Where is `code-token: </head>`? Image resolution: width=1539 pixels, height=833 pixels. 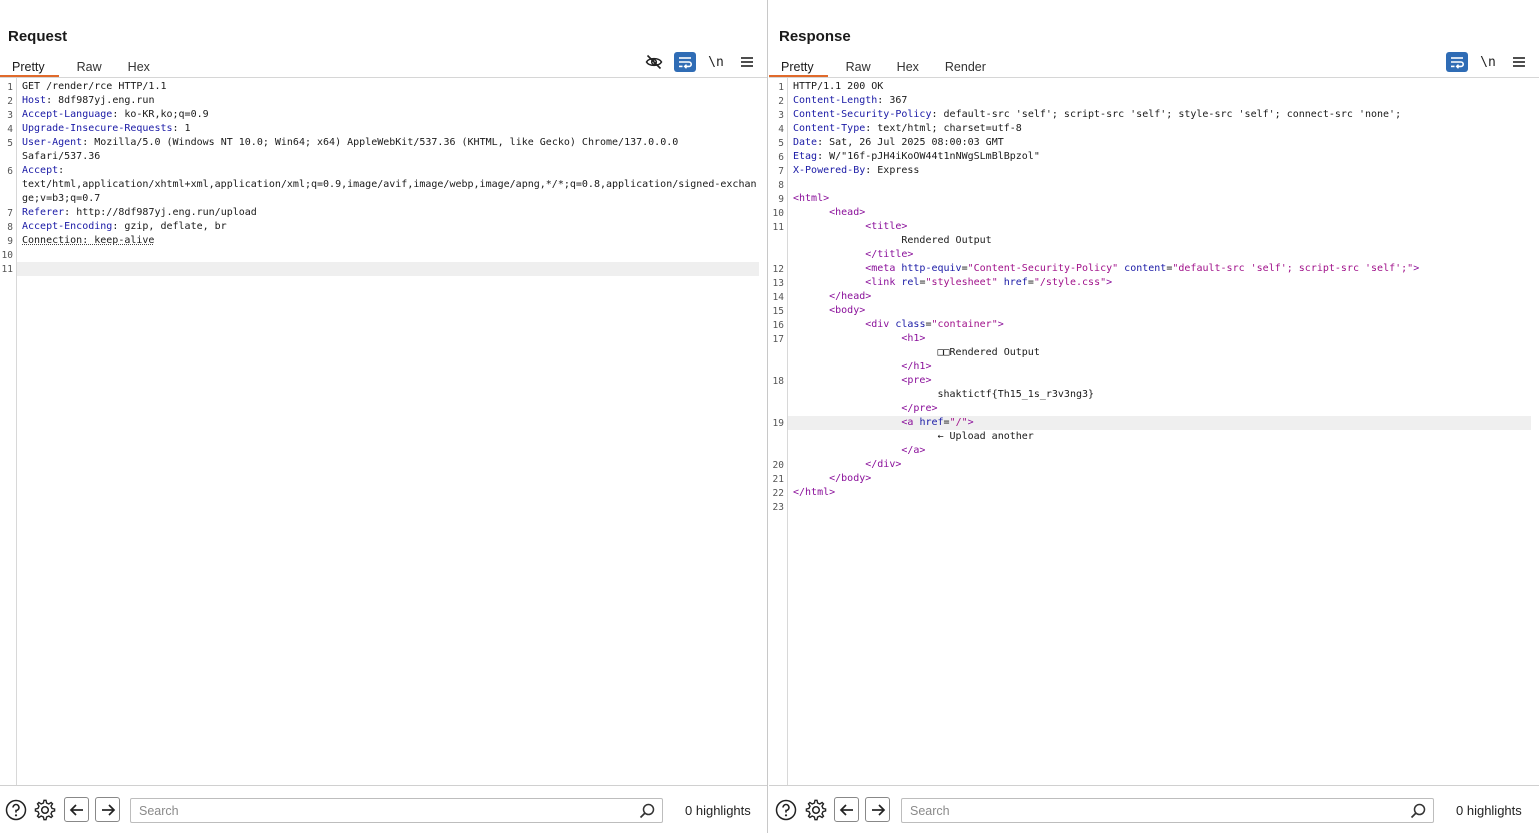 code-token: </head> is located at coordinates (850, 296).